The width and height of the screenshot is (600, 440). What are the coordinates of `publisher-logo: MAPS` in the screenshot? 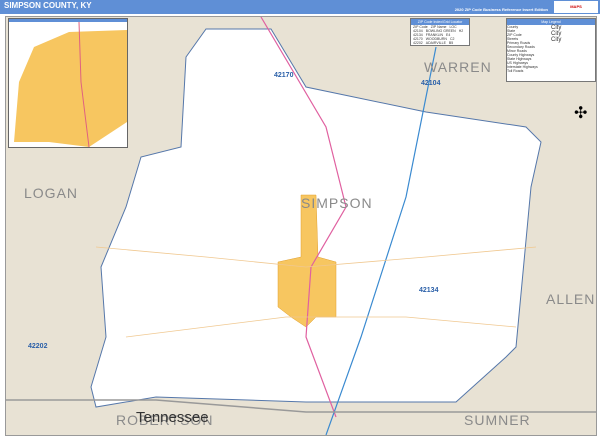 It's located at (576, 7).